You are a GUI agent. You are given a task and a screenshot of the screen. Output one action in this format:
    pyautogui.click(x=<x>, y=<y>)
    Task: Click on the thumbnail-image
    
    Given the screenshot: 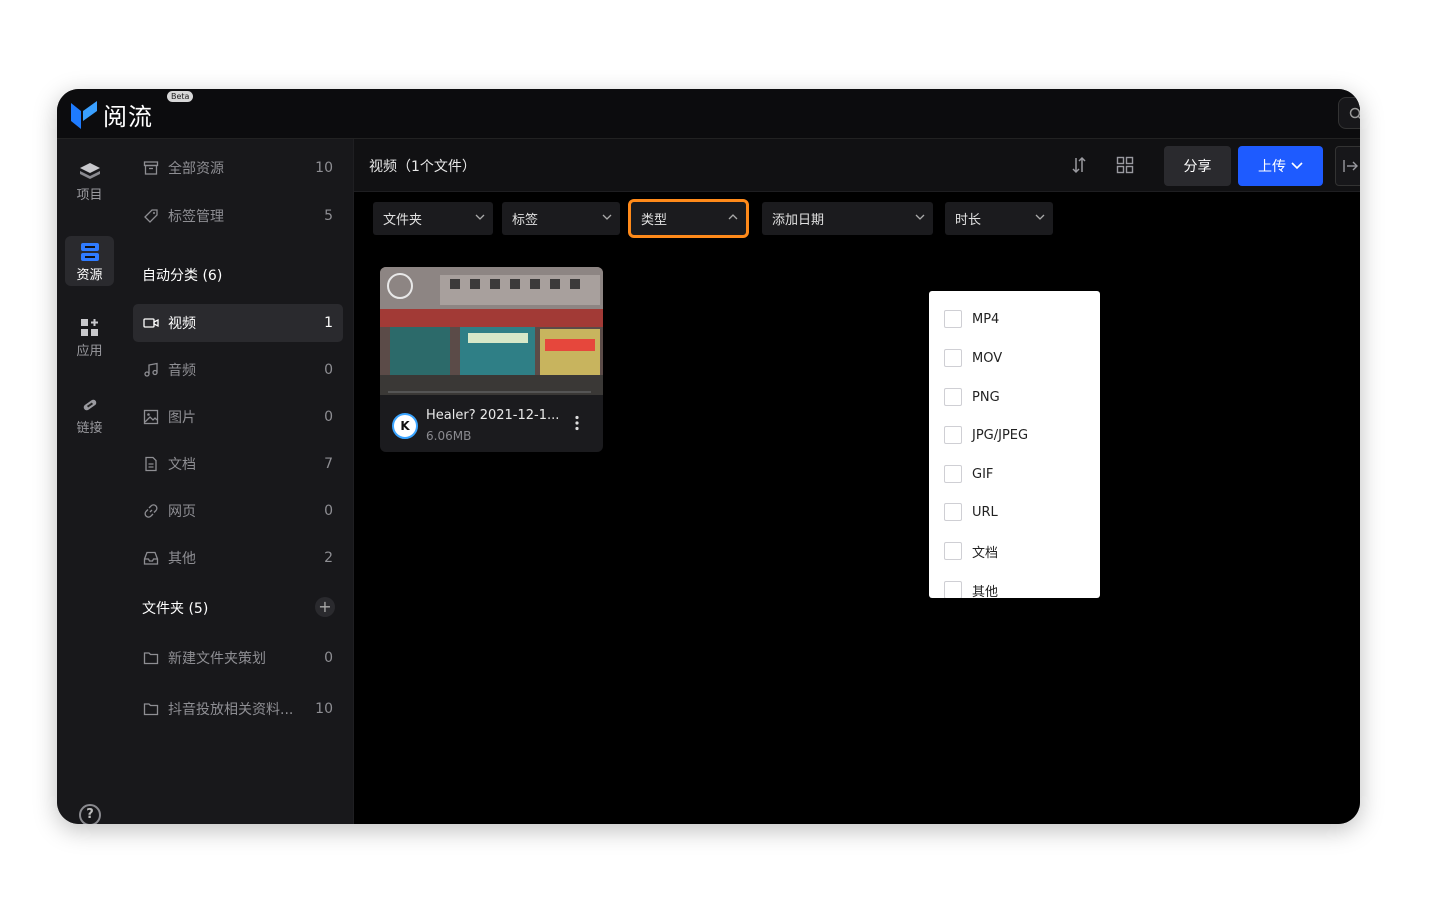 What is the action you would take?
    pyautogui.click(x=491, y=331)
    